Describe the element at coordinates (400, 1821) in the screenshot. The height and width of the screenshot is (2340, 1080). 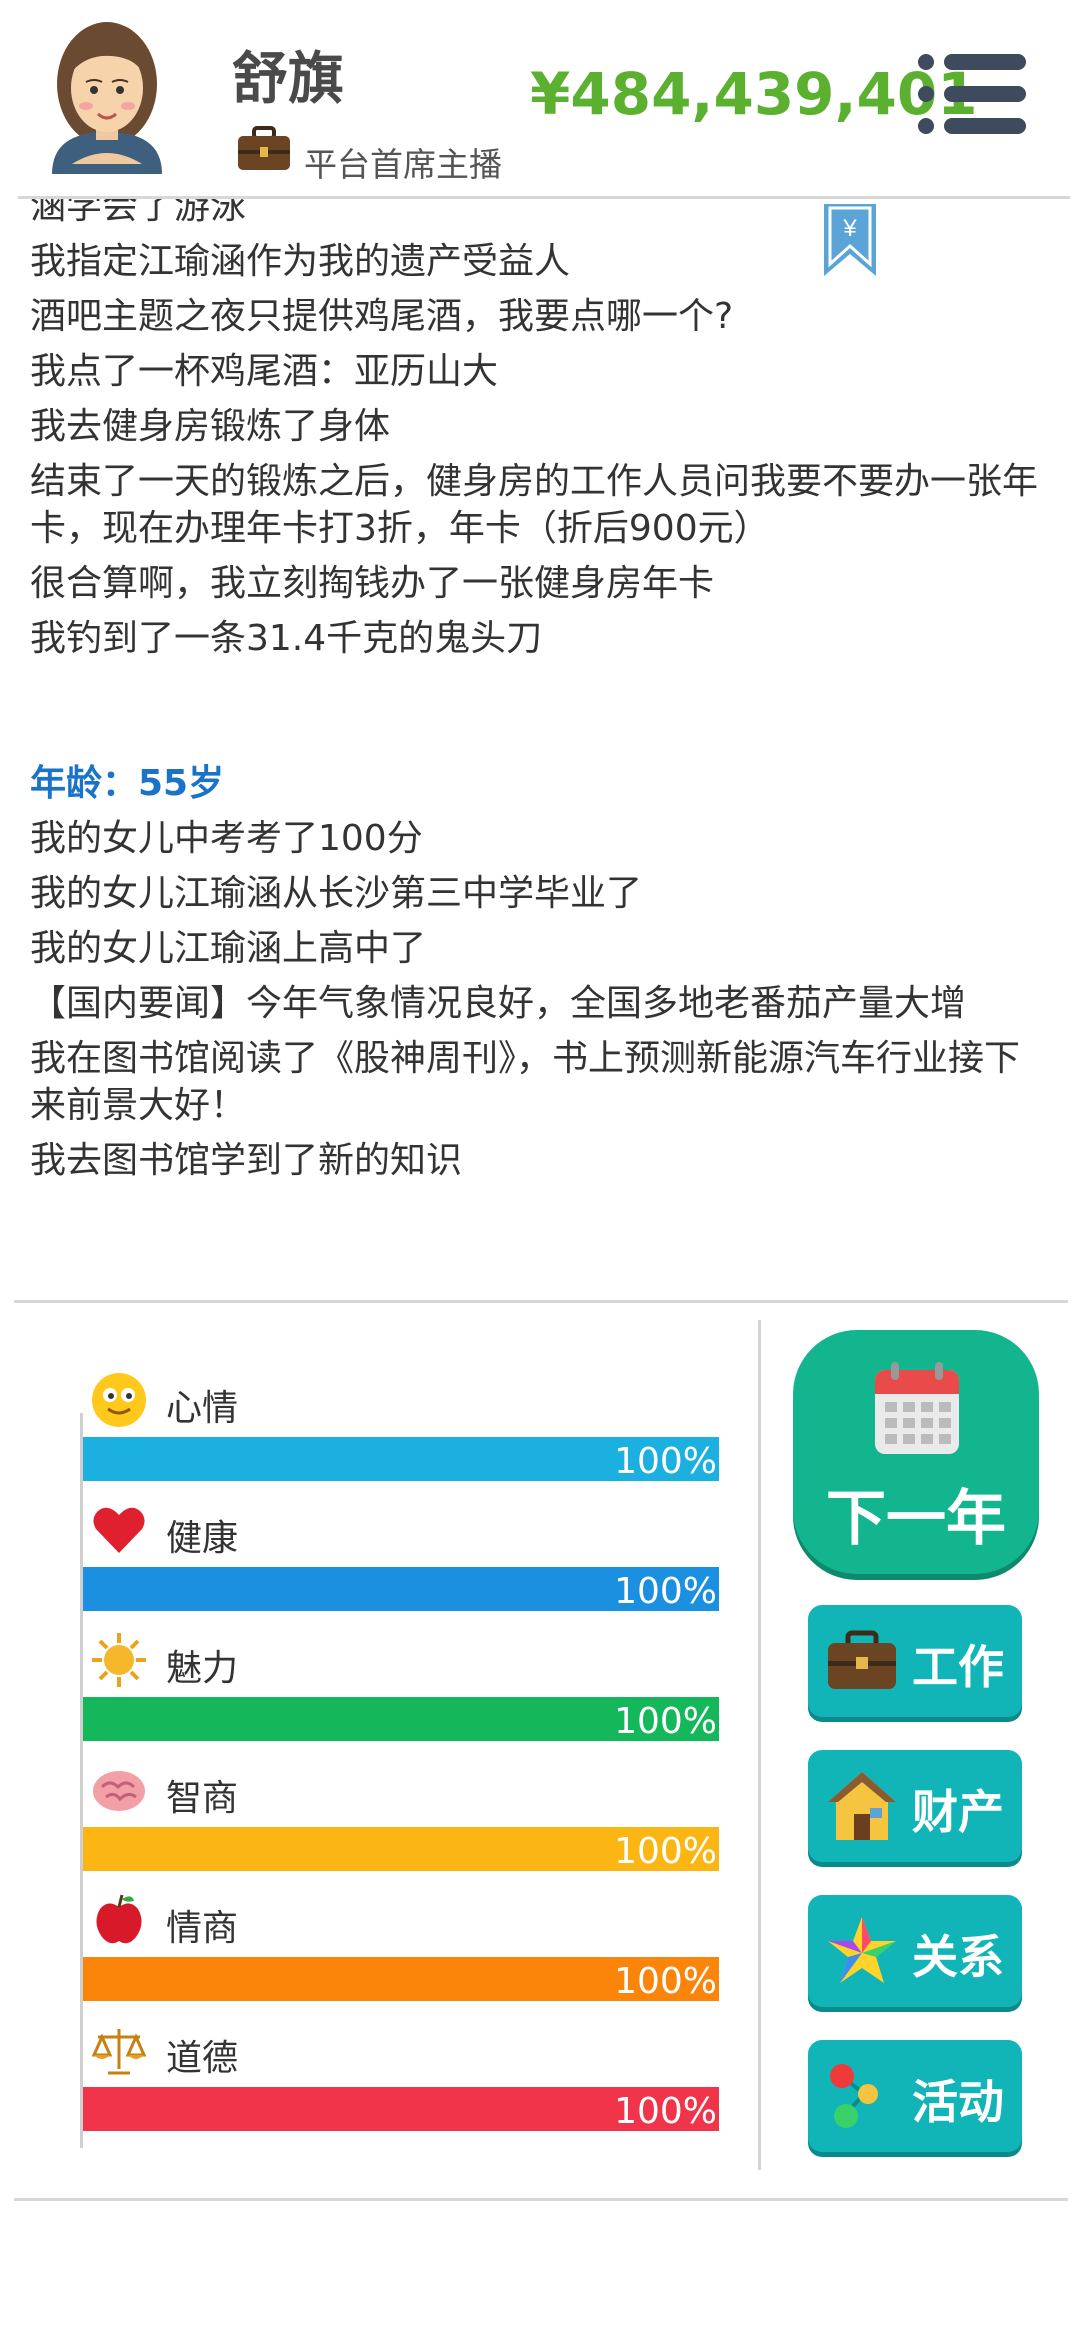
I see `stat-3: 智商 100%` at that location.